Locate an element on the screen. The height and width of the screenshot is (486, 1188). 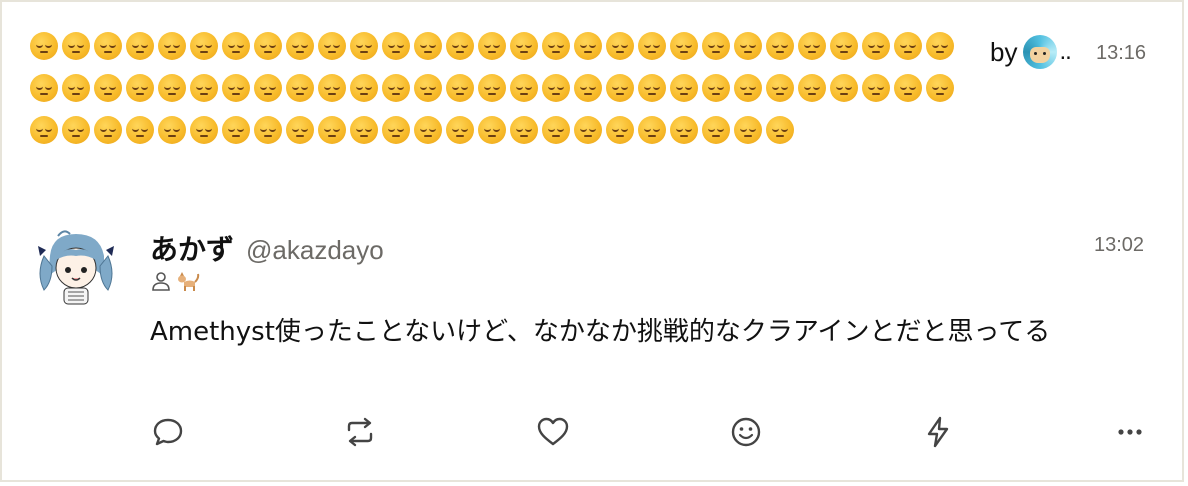
author-badges is located at coordinates (175, 283).